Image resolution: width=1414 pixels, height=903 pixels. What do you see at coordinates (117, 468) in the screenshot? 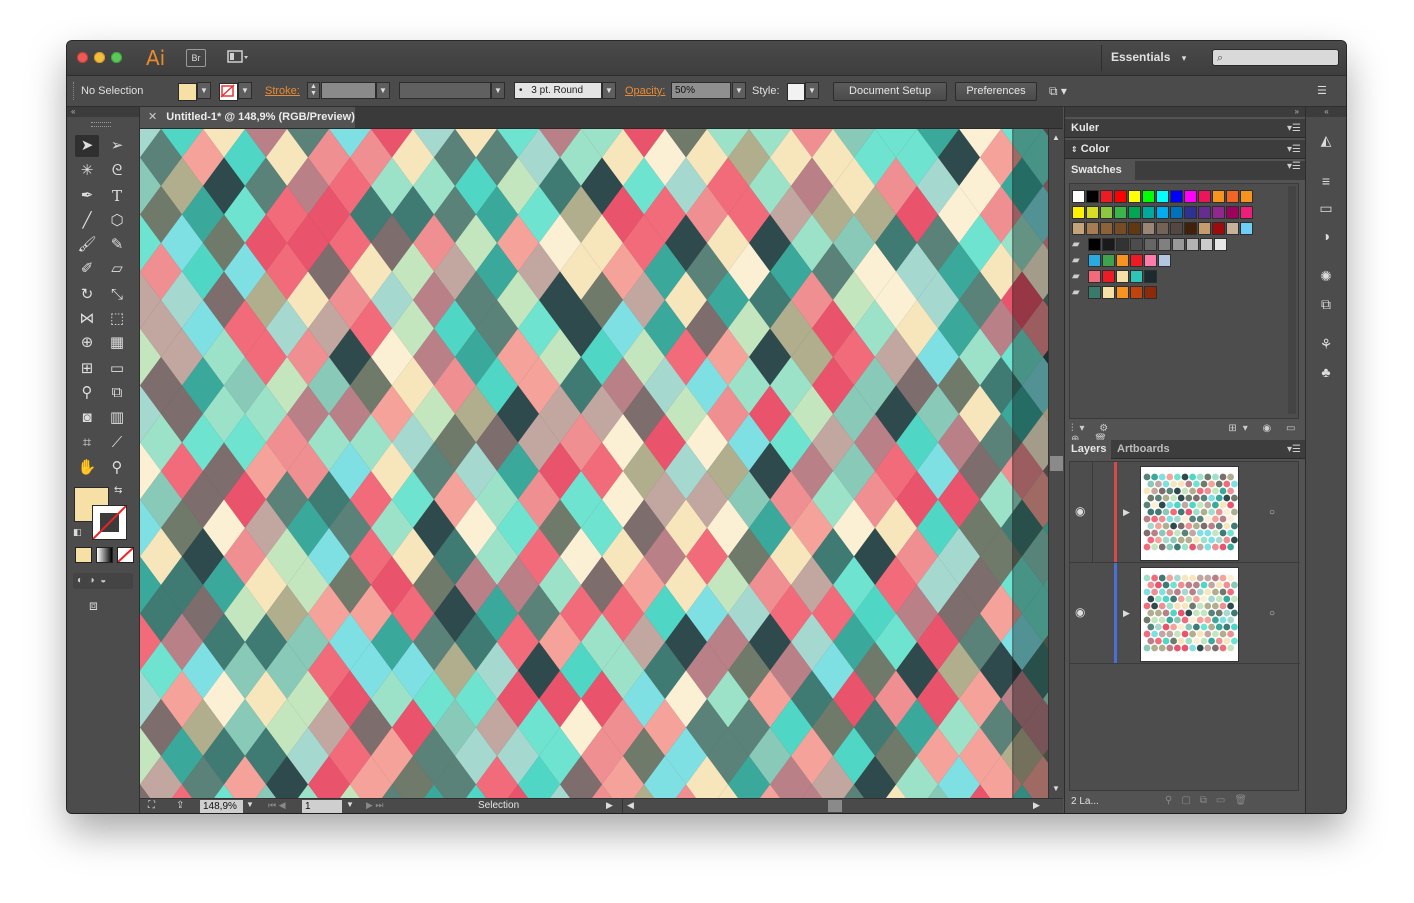
I see `zoom-tool-icon: ⚲` at bounding box center [117, 468].